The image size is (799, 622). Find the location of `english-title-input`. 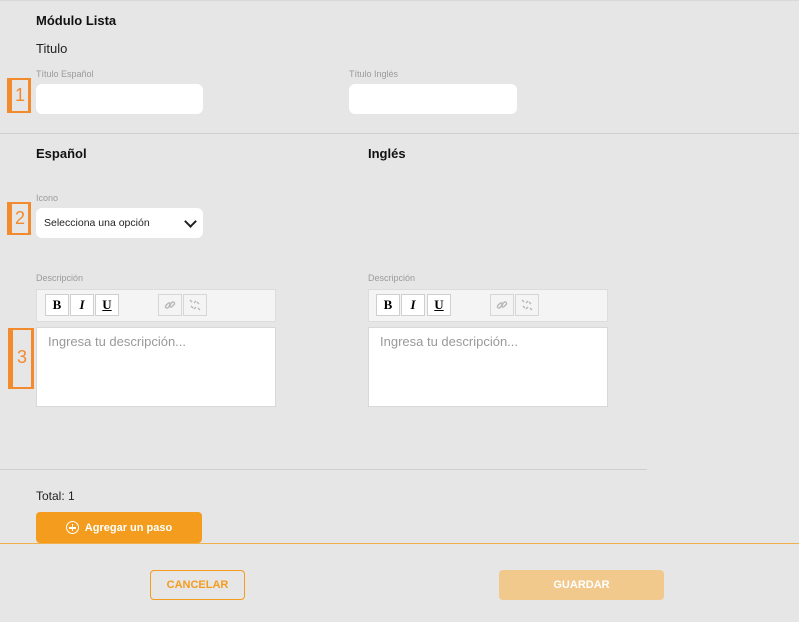

english-title-input is located at coordinates (433, 99).